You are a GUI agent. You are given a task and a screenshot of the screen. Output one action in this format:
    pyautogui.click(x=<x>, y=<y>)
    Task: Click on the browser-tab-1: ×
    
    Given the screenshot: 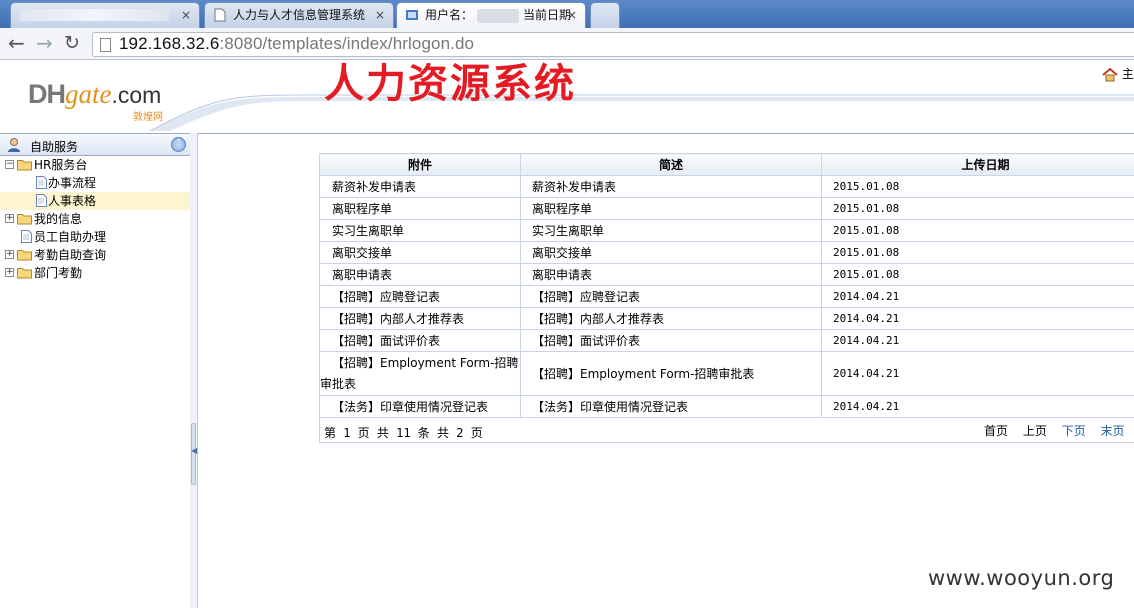 What is the action you would take?
    pyautogui.click(x=105, y=15)
    